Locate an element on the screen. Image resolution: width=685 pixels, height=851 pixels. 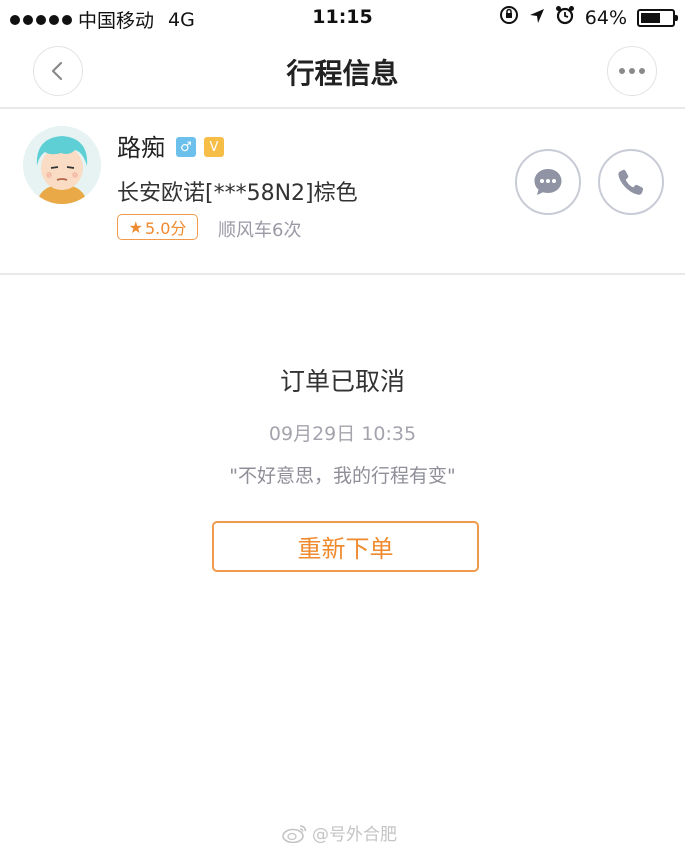
reorder-button: 重新下单 is located at coordinates (345, 546).